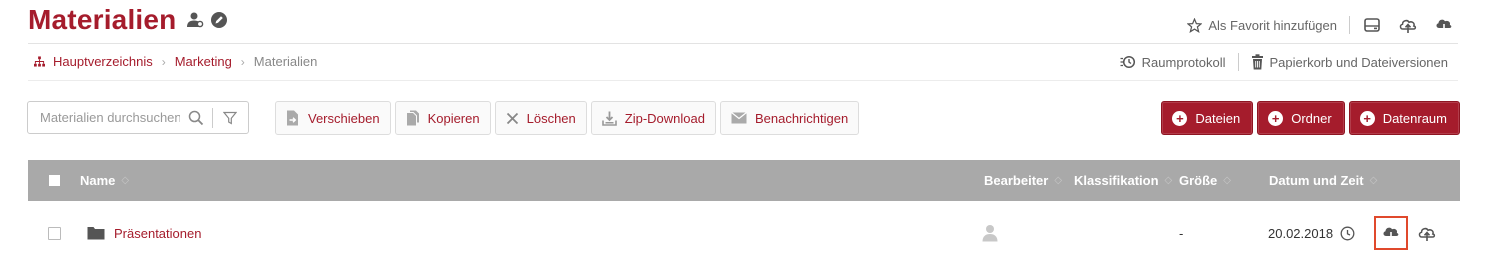  Describe the element at coordinates (1198, 180) in the screenshot. I see `column-size-label: Größe` at that location.